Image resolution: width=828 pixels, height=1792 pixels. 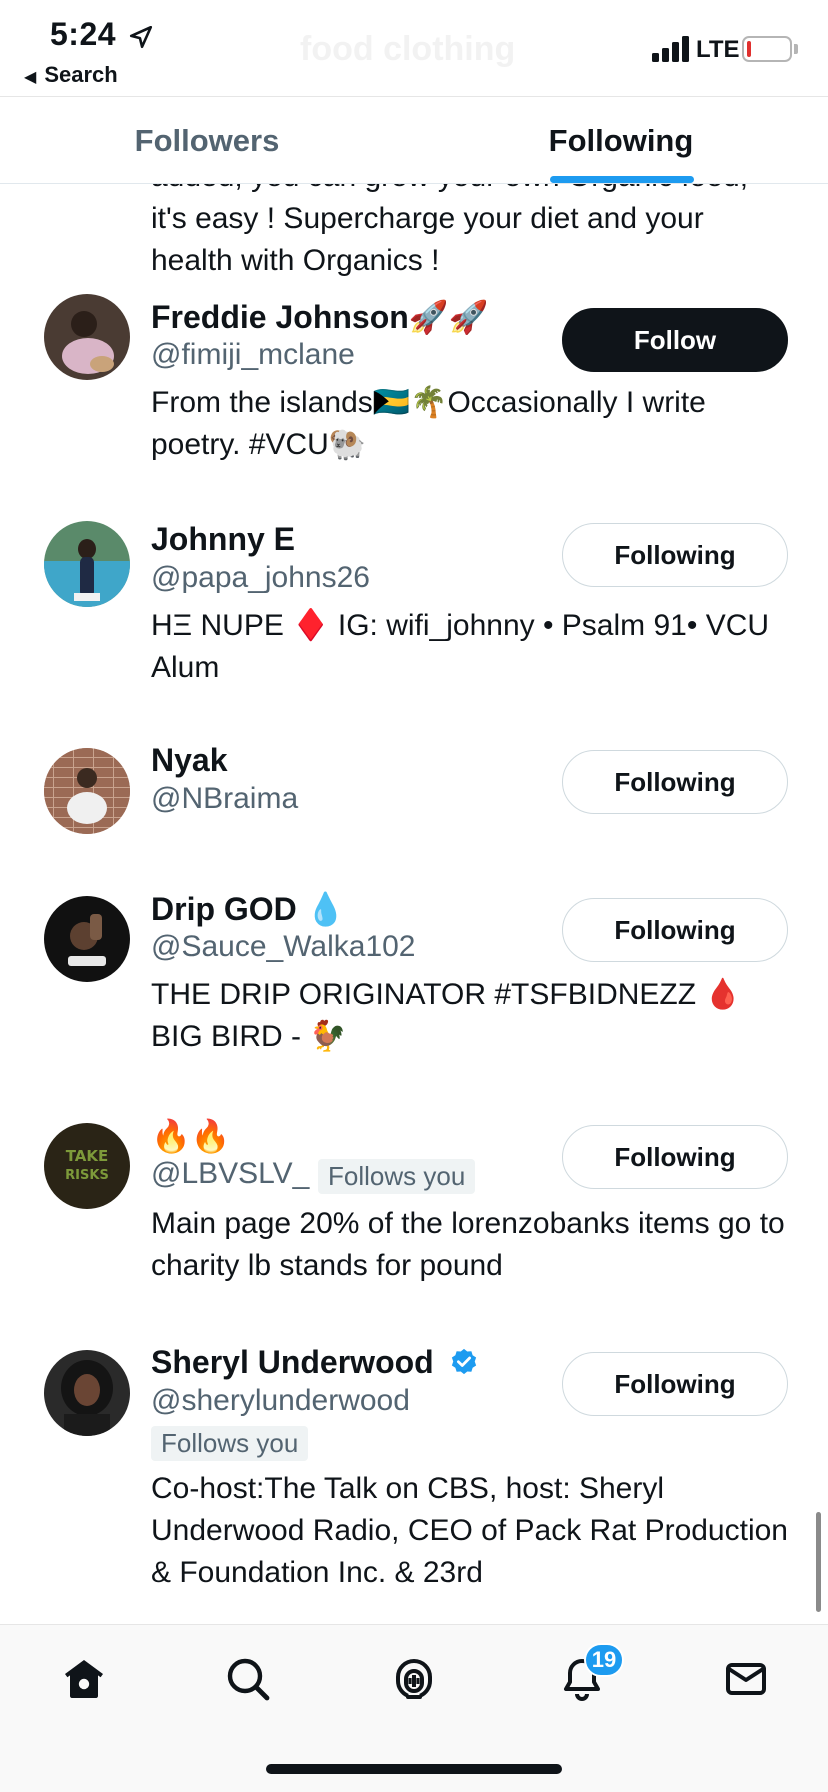 I want to click on user-handle: @papa_johns26, so click(x=260, y=577).